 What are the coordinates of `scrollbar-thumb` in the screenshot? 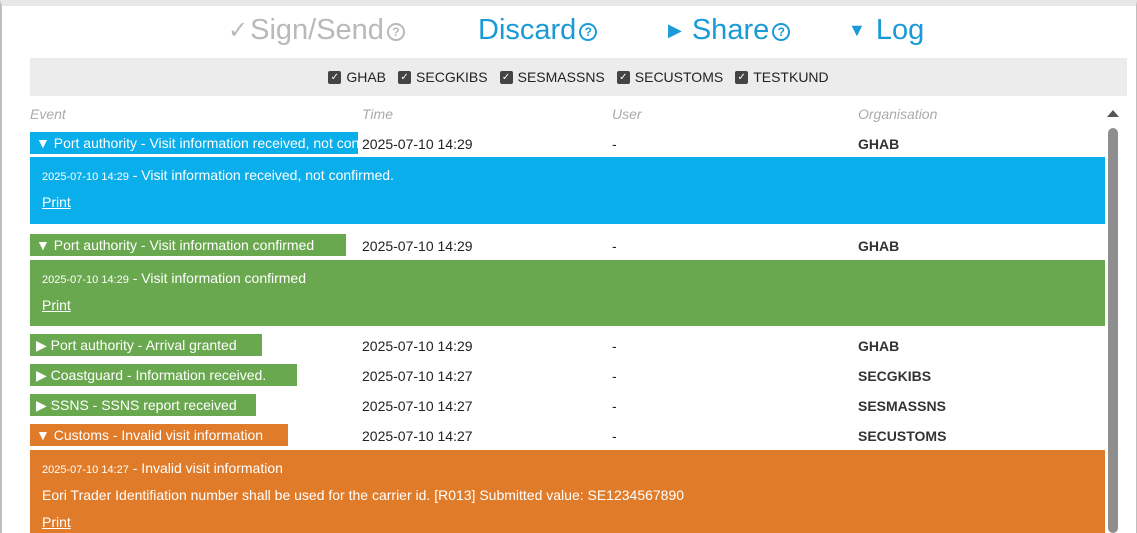 It's located at (1113, 330).